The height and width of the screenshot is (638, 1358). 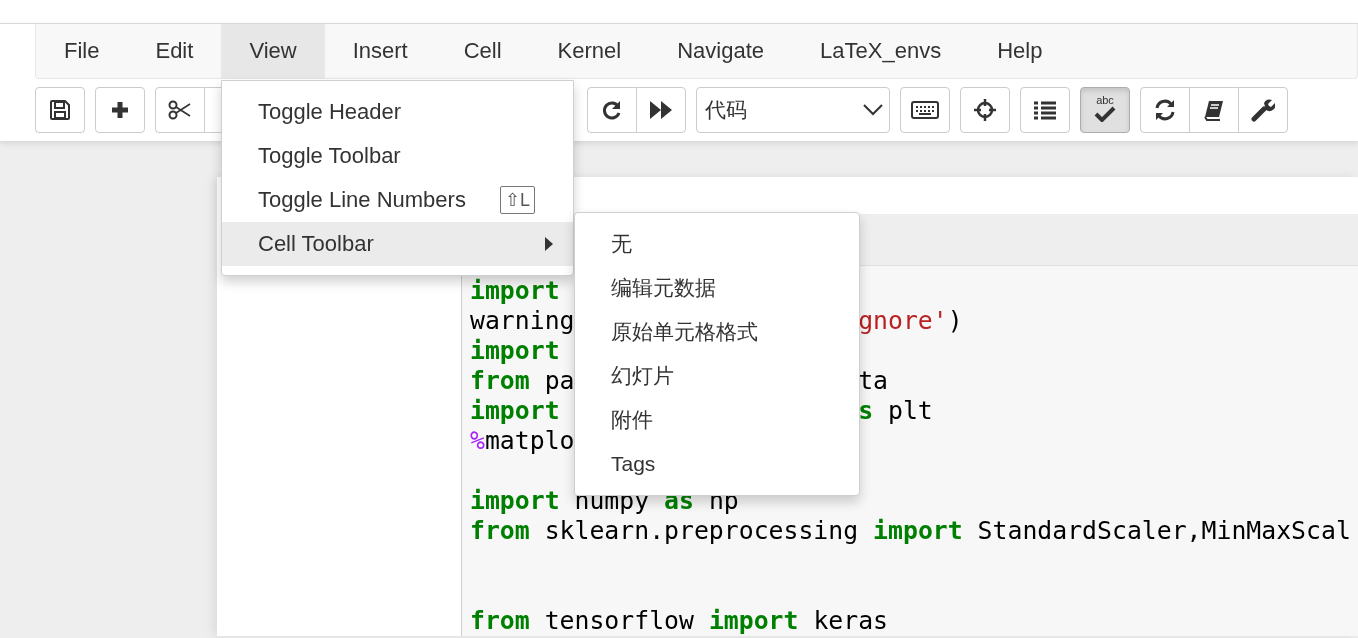 What do you see at coordinates (910, 531) in the screenshot?
I see `code-line: from sklearn.preprocessing import StandardScaler,MinMaxScal` at bounding box center [910, 531].